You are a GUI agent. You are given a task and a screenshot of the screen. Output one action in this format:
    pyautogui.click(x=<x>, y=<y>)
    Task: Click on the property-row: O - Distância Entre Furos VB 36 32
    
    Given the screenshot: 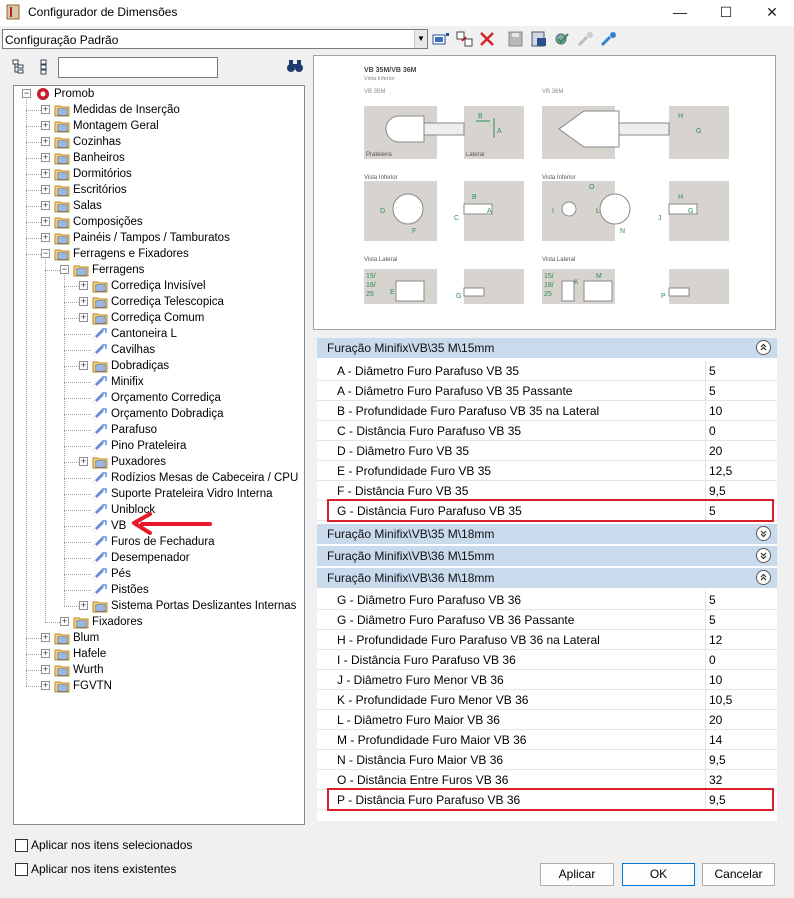 What is the action you would take?
    pyautogui.click(x=547, y=780)
    